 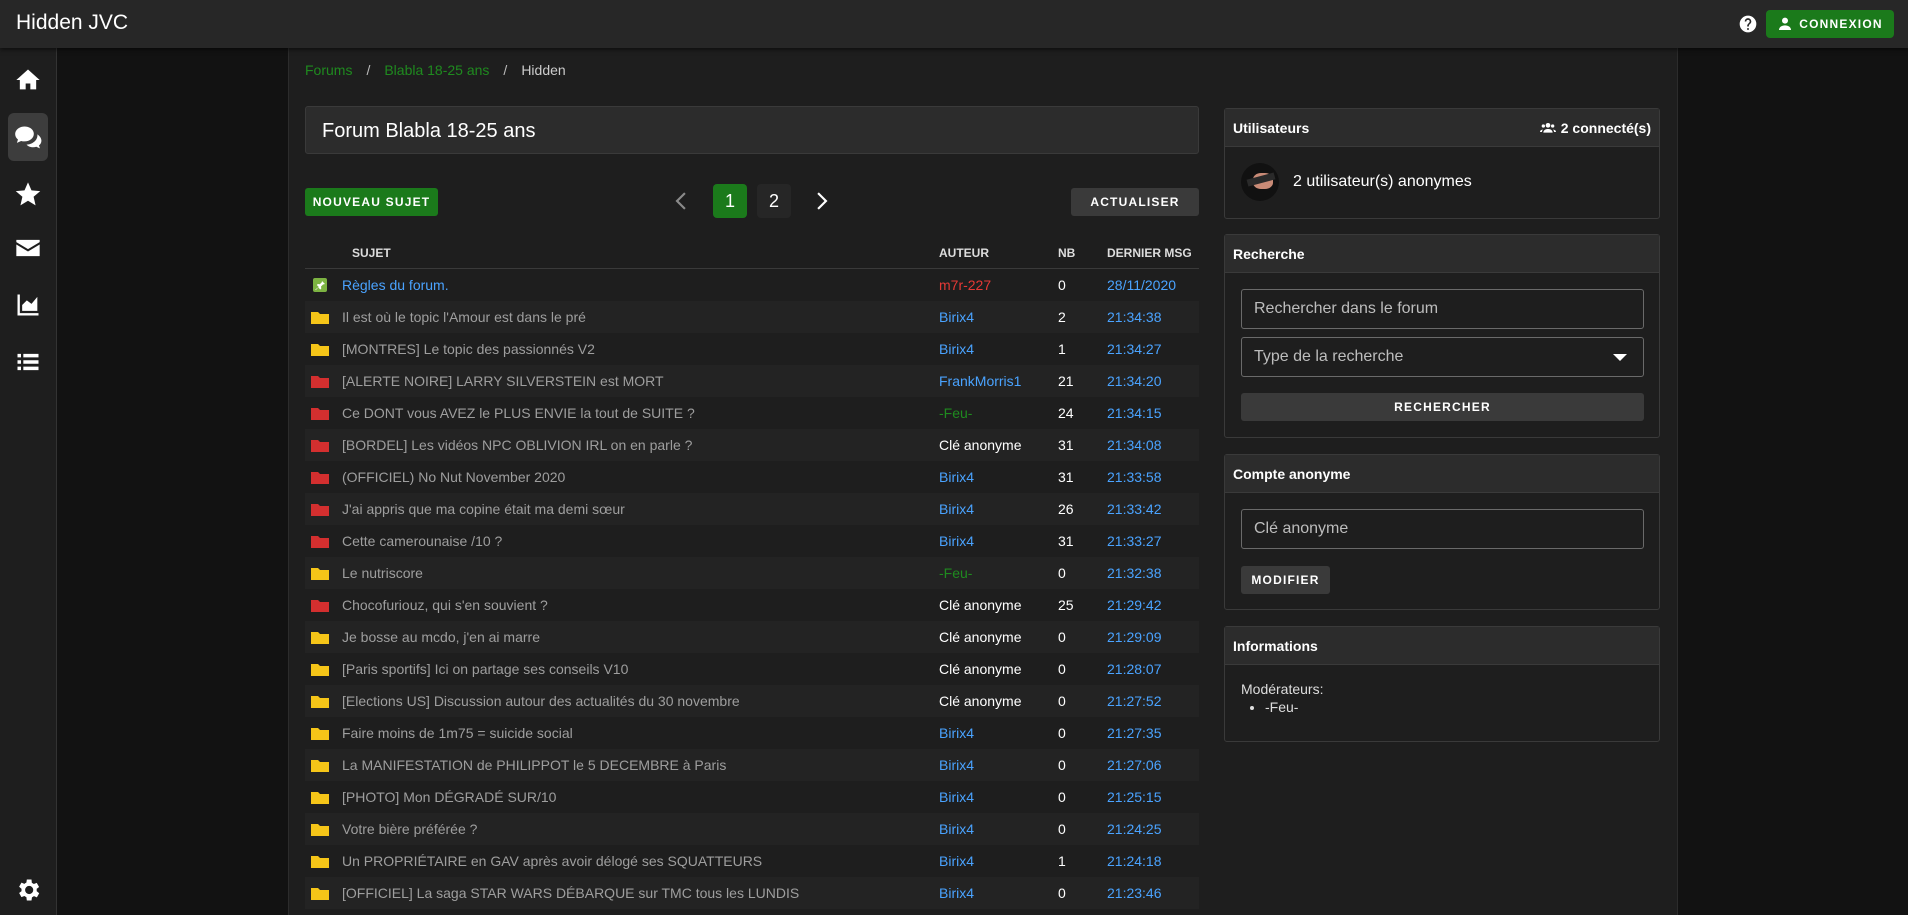 I want to click on topic-last-message-link: 21:34:38, so click(x=1134, y=317).